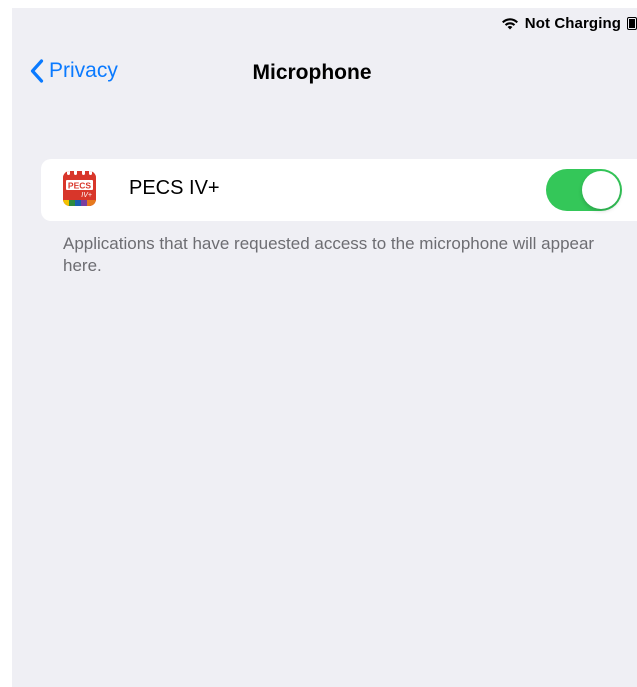 Image resolution: width=637 pixels, height=687 pixels. Describe the element at coordinates (312, 72) in the screenshot. I see `page-title: Microphone` at that location.